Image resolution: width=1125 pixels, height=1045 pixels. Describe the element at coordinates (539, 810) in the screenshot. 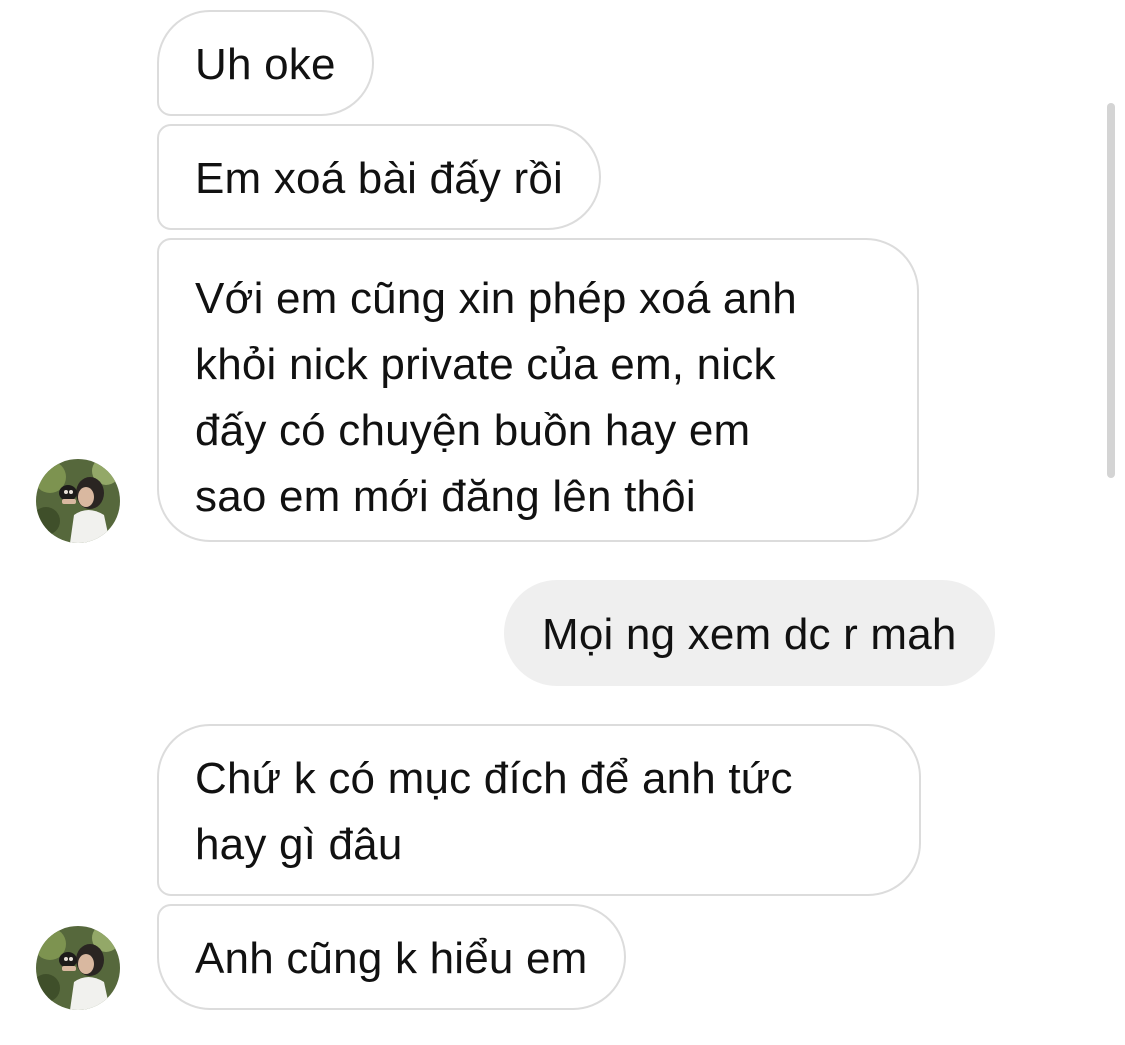

I see `message-bubble-received: Chứ k có mục đích để anh tức hay gì đâu` at that location.